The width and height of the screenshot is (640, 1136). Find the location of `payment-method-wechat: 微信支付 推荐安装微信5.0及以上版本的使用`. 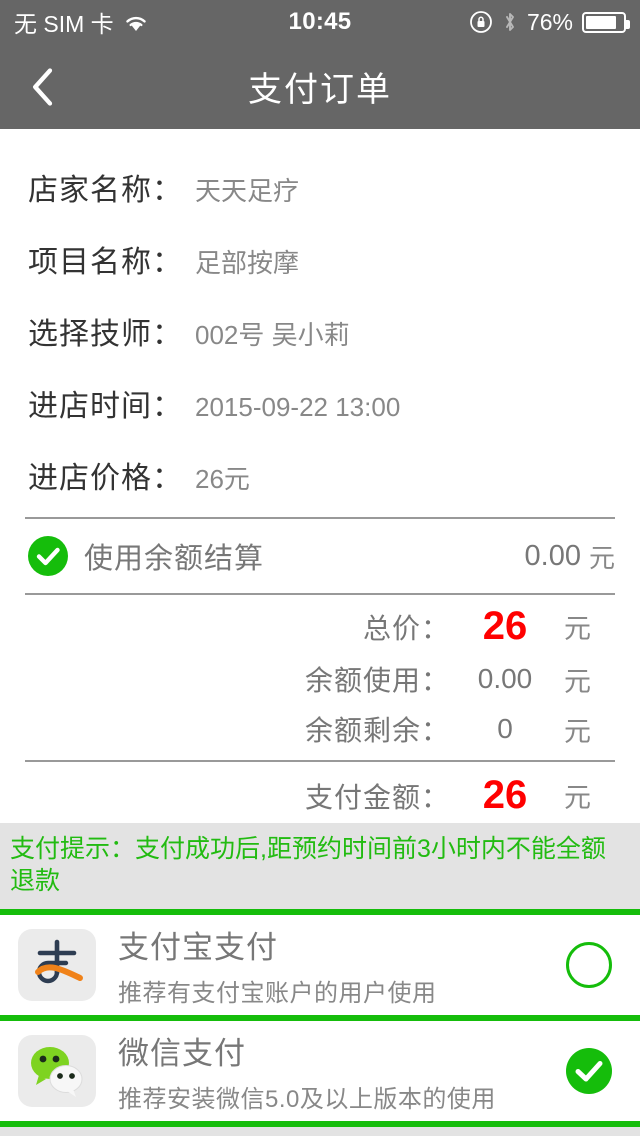

payment-method-wechat: 微信支付 推荐安装微信5.0及以上版本的使用 is located at coordinates (320, 1071).